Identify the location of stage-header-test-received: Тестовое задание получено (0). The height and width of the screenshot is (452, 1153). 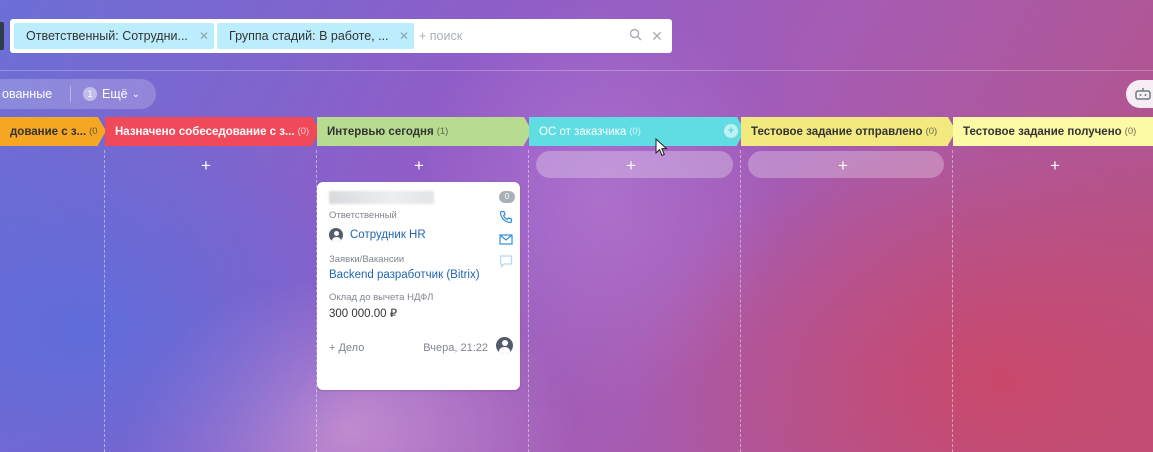
(1053, 131).